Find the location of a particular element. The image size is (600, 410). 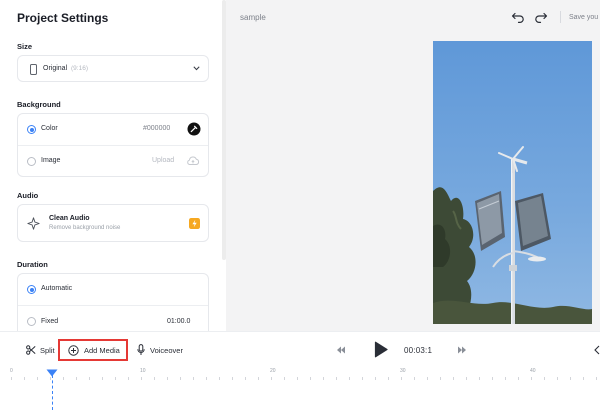

image-radio is located at coordinates (31, 161).